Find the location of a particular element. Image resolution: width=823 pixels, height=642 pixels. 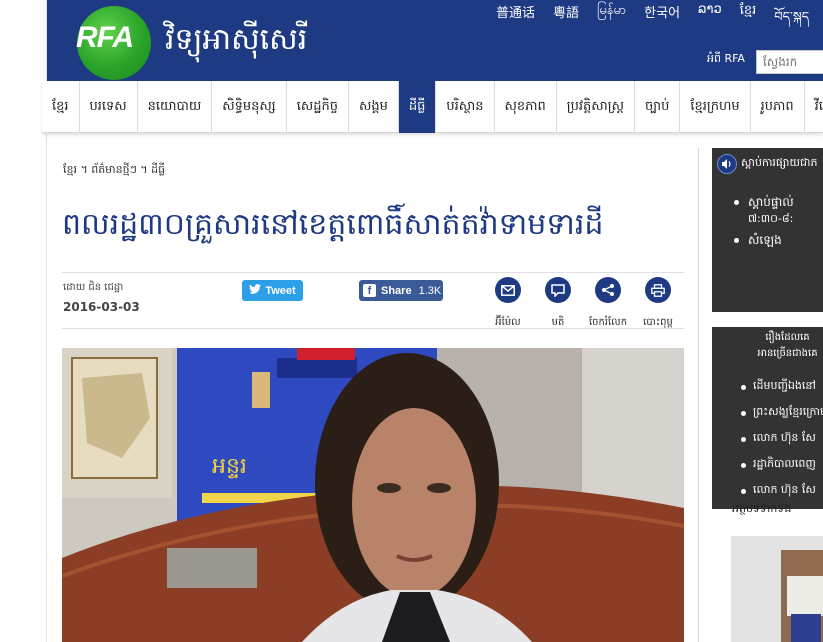

page-gutter is located at coordinates (23, 321).